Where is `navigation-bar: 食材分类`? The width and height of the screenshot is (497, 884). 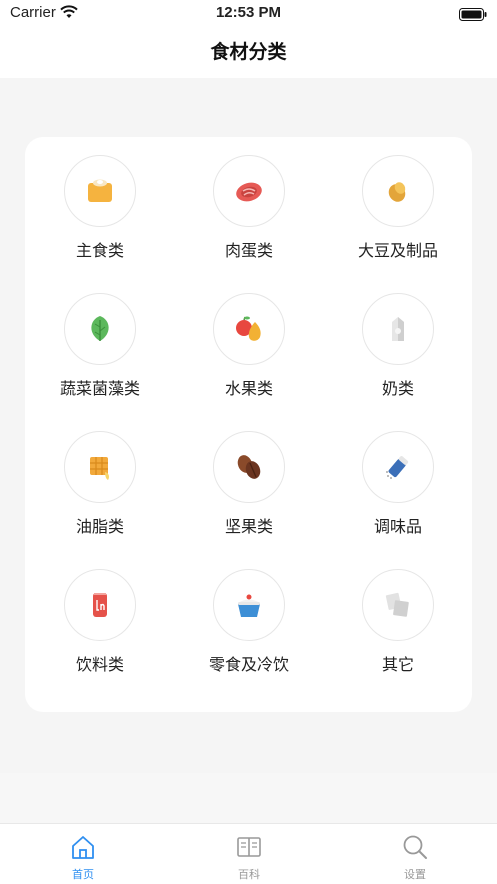 navigation-bar: 食材分类 is located at coordinates (248, 52).